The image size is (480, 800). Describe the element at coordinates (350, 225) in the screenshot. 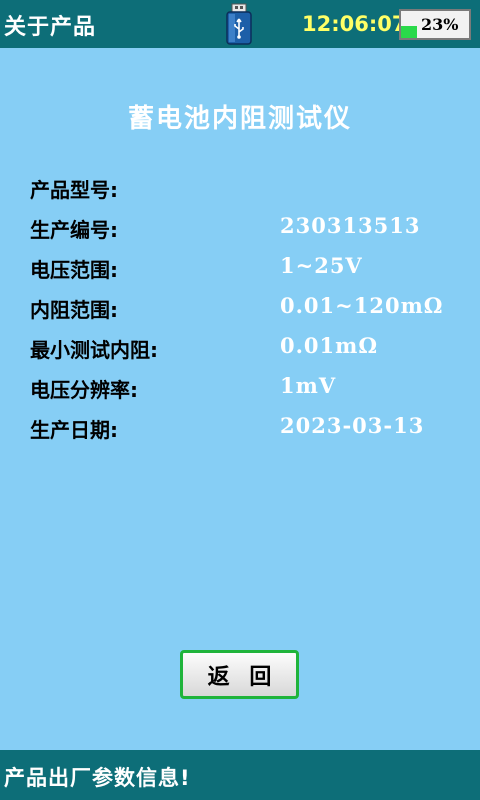

I see `info-value: 230313513` at that location.